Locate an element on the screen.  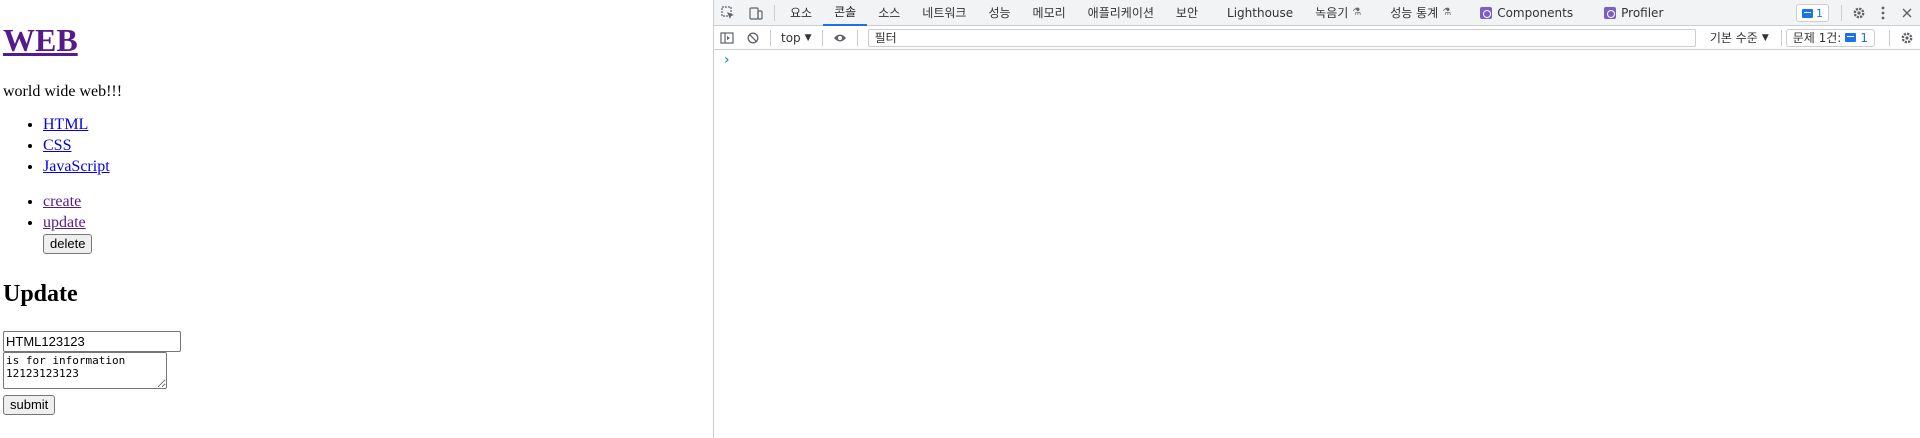
list-item: JavaScript is located at coordinates (377, 166).